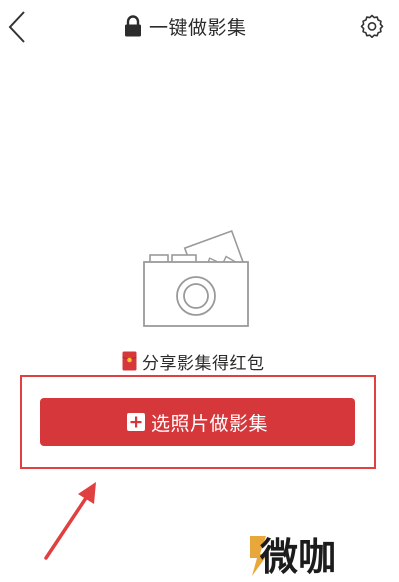 The image size is (399, 582). Describe the element at coordinates (17, 27) in the screenshot. I see `back-chevron-icon` at that location.